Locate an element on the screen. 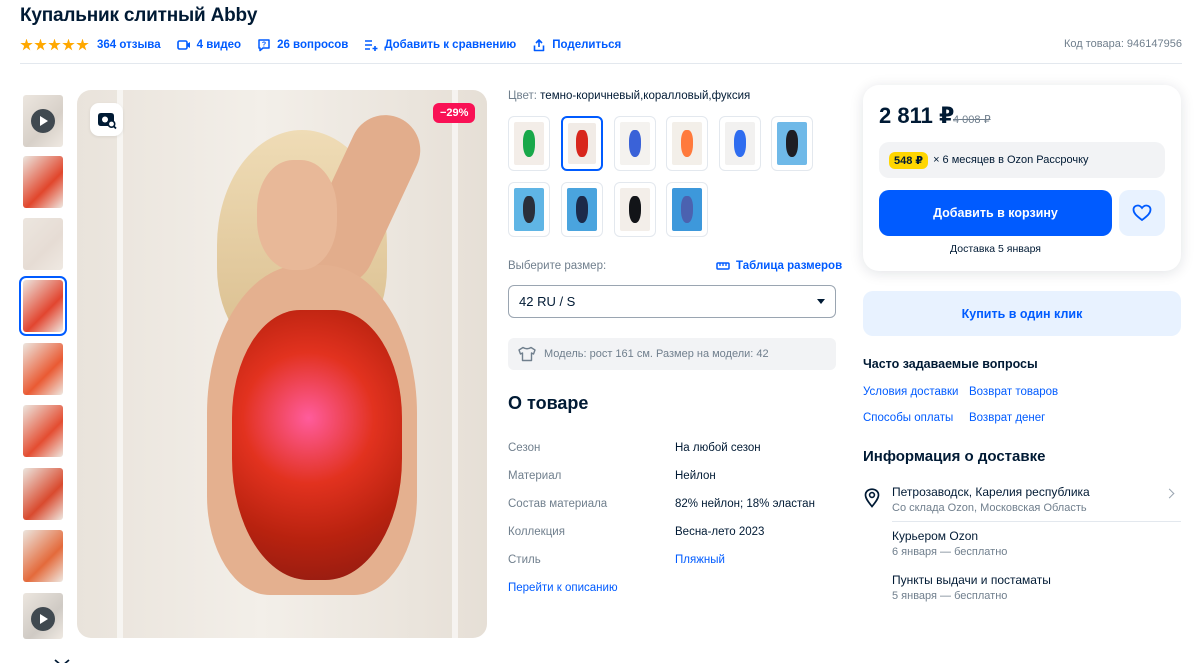 The width and height of the screenshot is (1200, 663). property-row: Состав материала 82% нейлон; 18% эластан is located at coordinates (673, 504).